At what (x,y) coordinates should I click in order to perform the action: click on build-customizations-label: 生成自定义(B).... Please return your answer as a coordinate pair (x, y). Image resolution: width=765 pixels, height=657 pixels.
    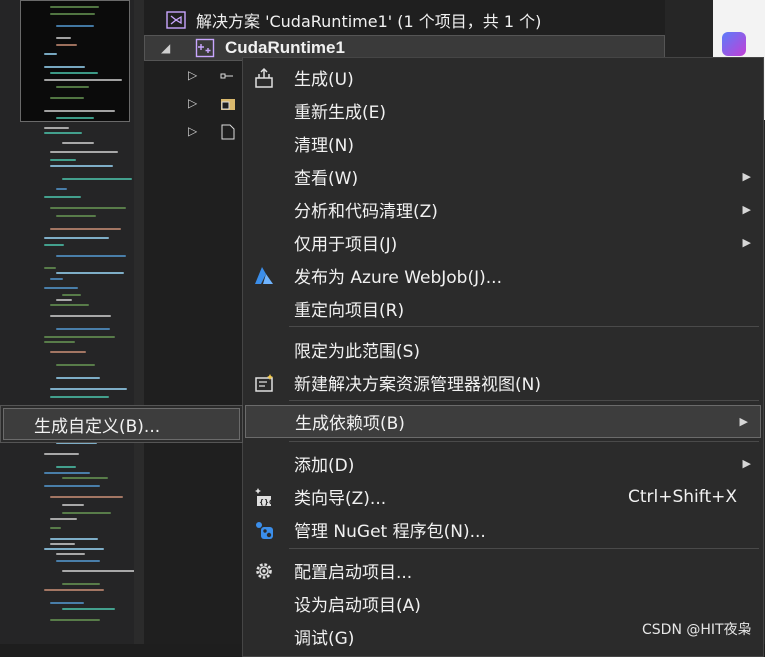
    Looking at the image, I should click on (97, 426).